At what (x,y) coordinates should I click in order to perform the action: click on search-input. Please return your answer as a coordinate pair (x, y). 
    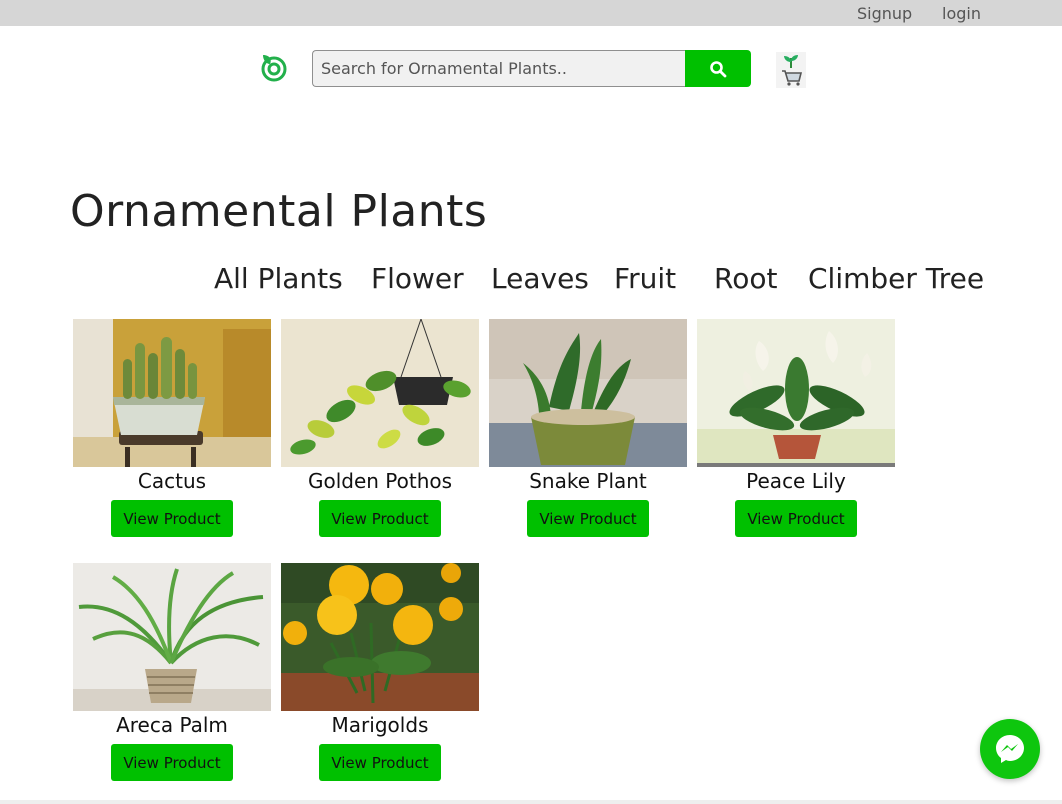
    Looking at the image, I should click on (498, 68).